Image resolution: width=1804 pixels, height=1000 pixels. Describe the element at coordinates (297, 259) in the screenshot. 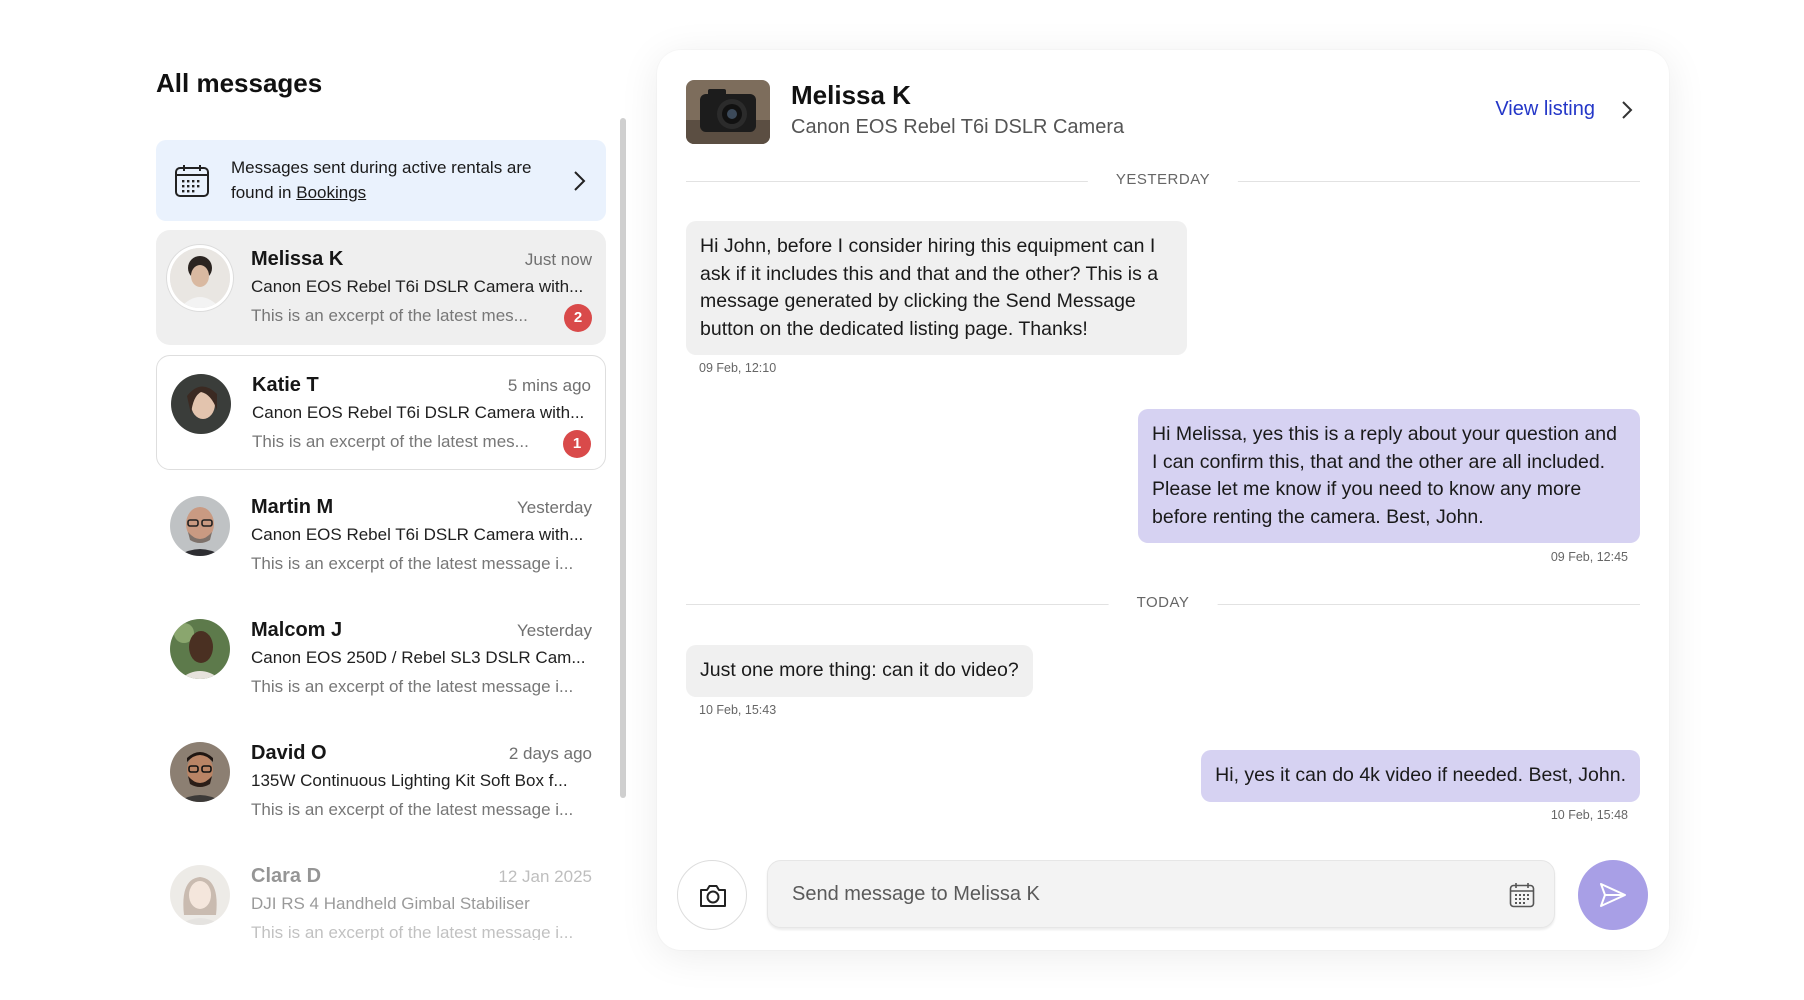

I see `contact-name: Melissa K` at that location.